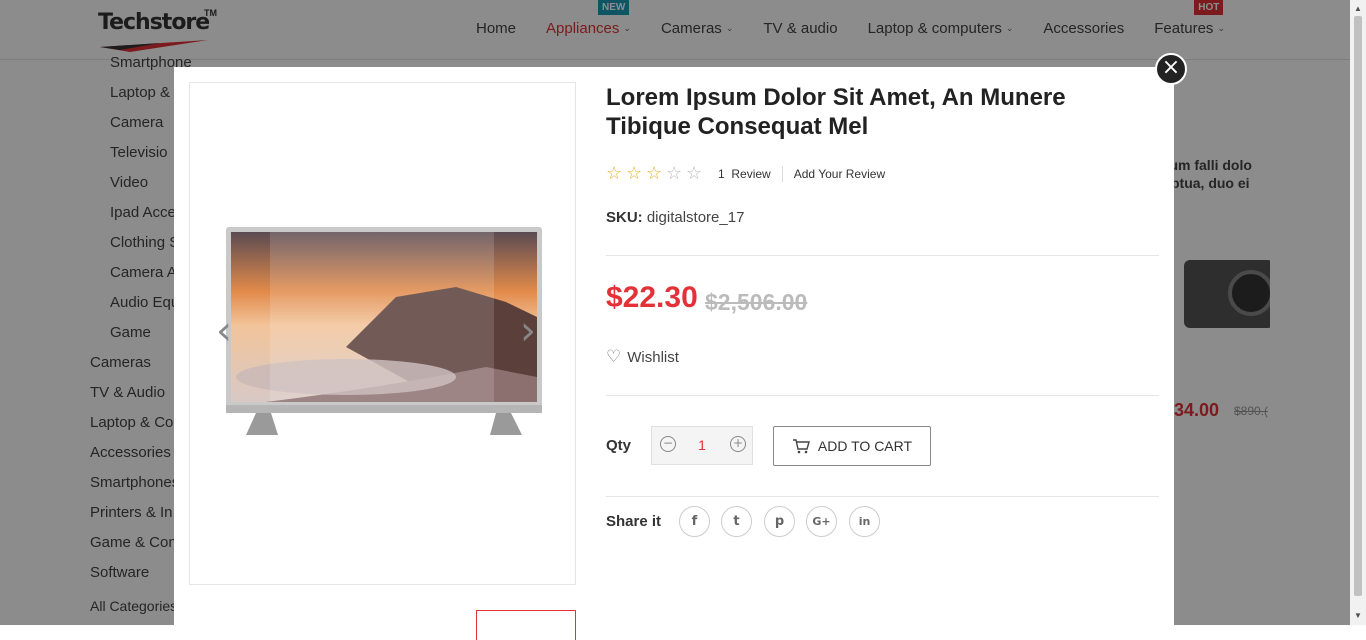  I want to click on product-sku: SKU: digitalstore_17, so click(675, 217).